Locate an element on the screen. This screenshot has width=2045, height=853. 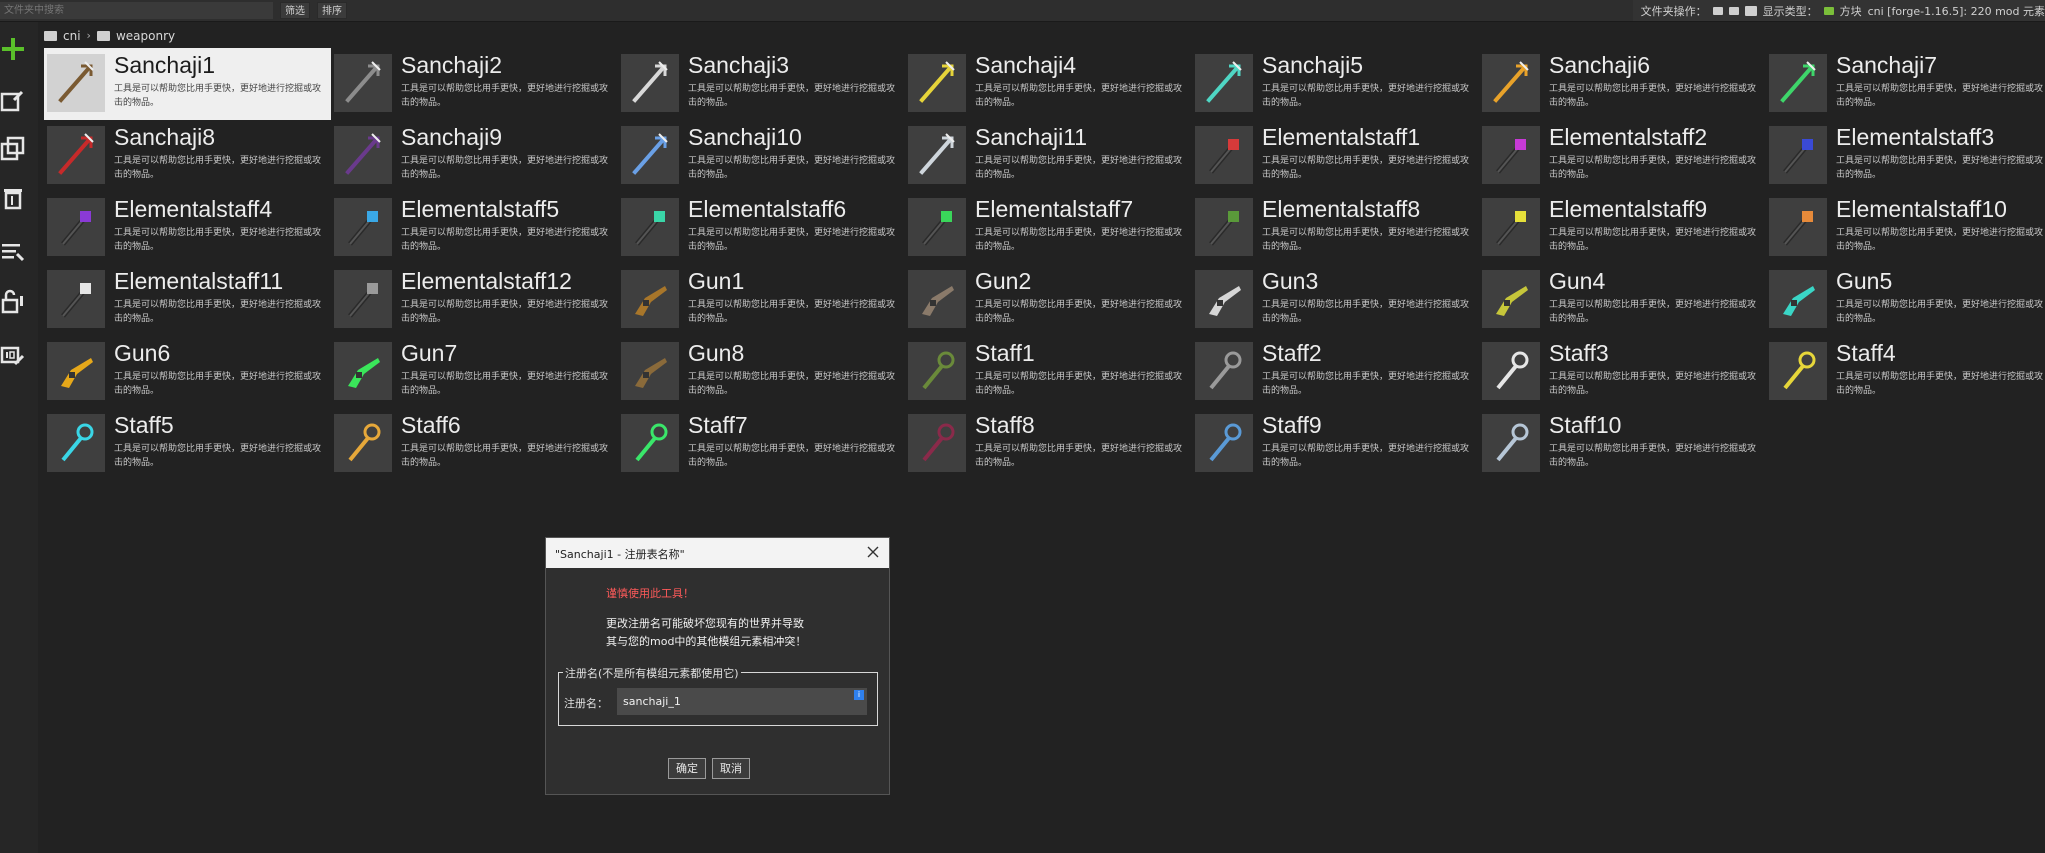
element-tile: Gun3 工具是可以帮助您比用手更快，更好地进行挖掘或攻击的物品。 is located at coordinates (1335, 300).